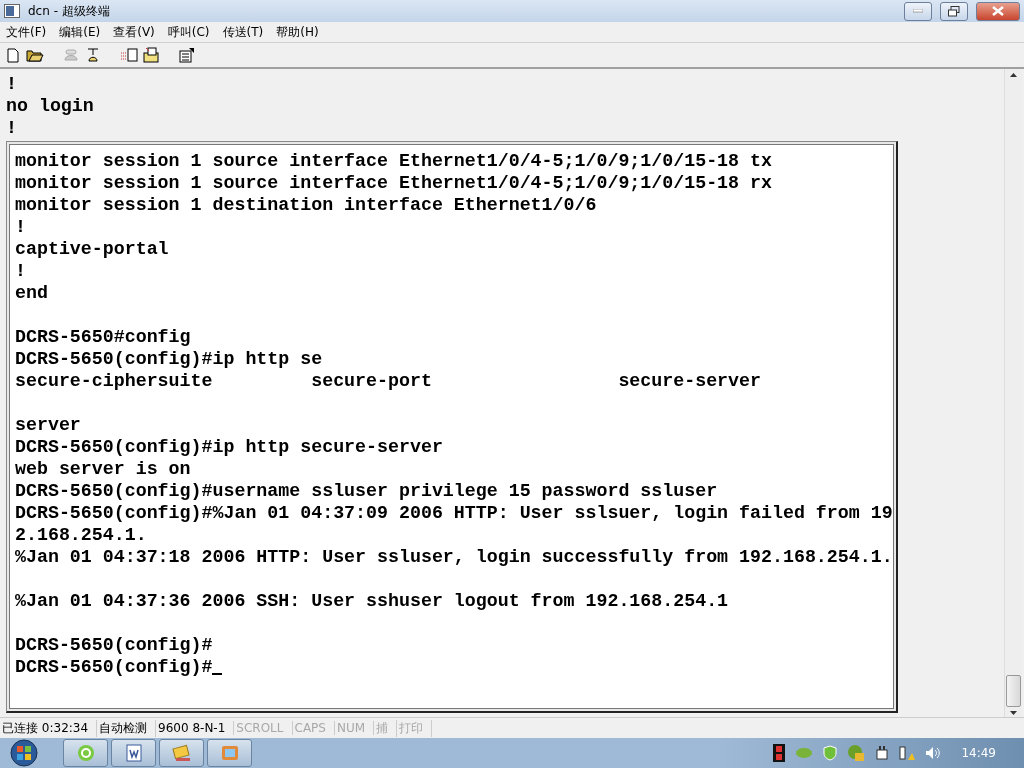 Image resolution: width=1024 pixels, height=768 pixels. I want to click on terminal-line: web server is on, so click(103, 469).